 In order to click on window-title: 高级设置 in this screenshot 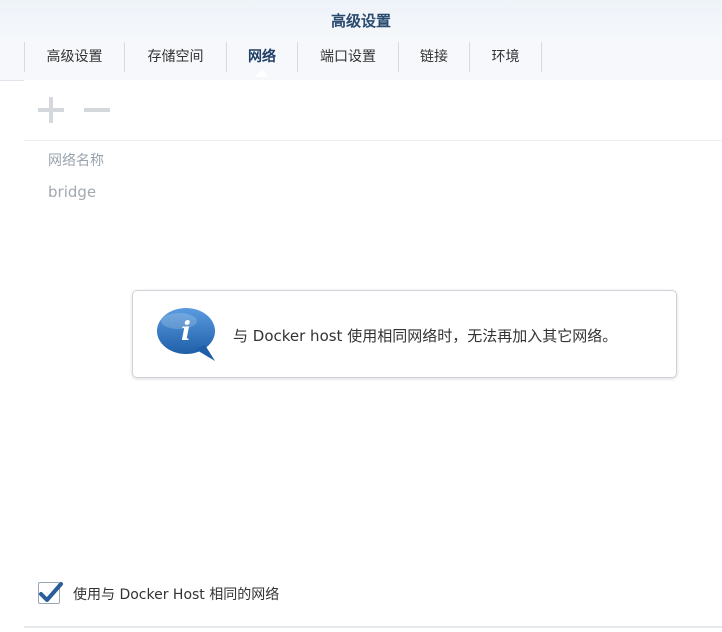, I will do `click(360, 21)`.